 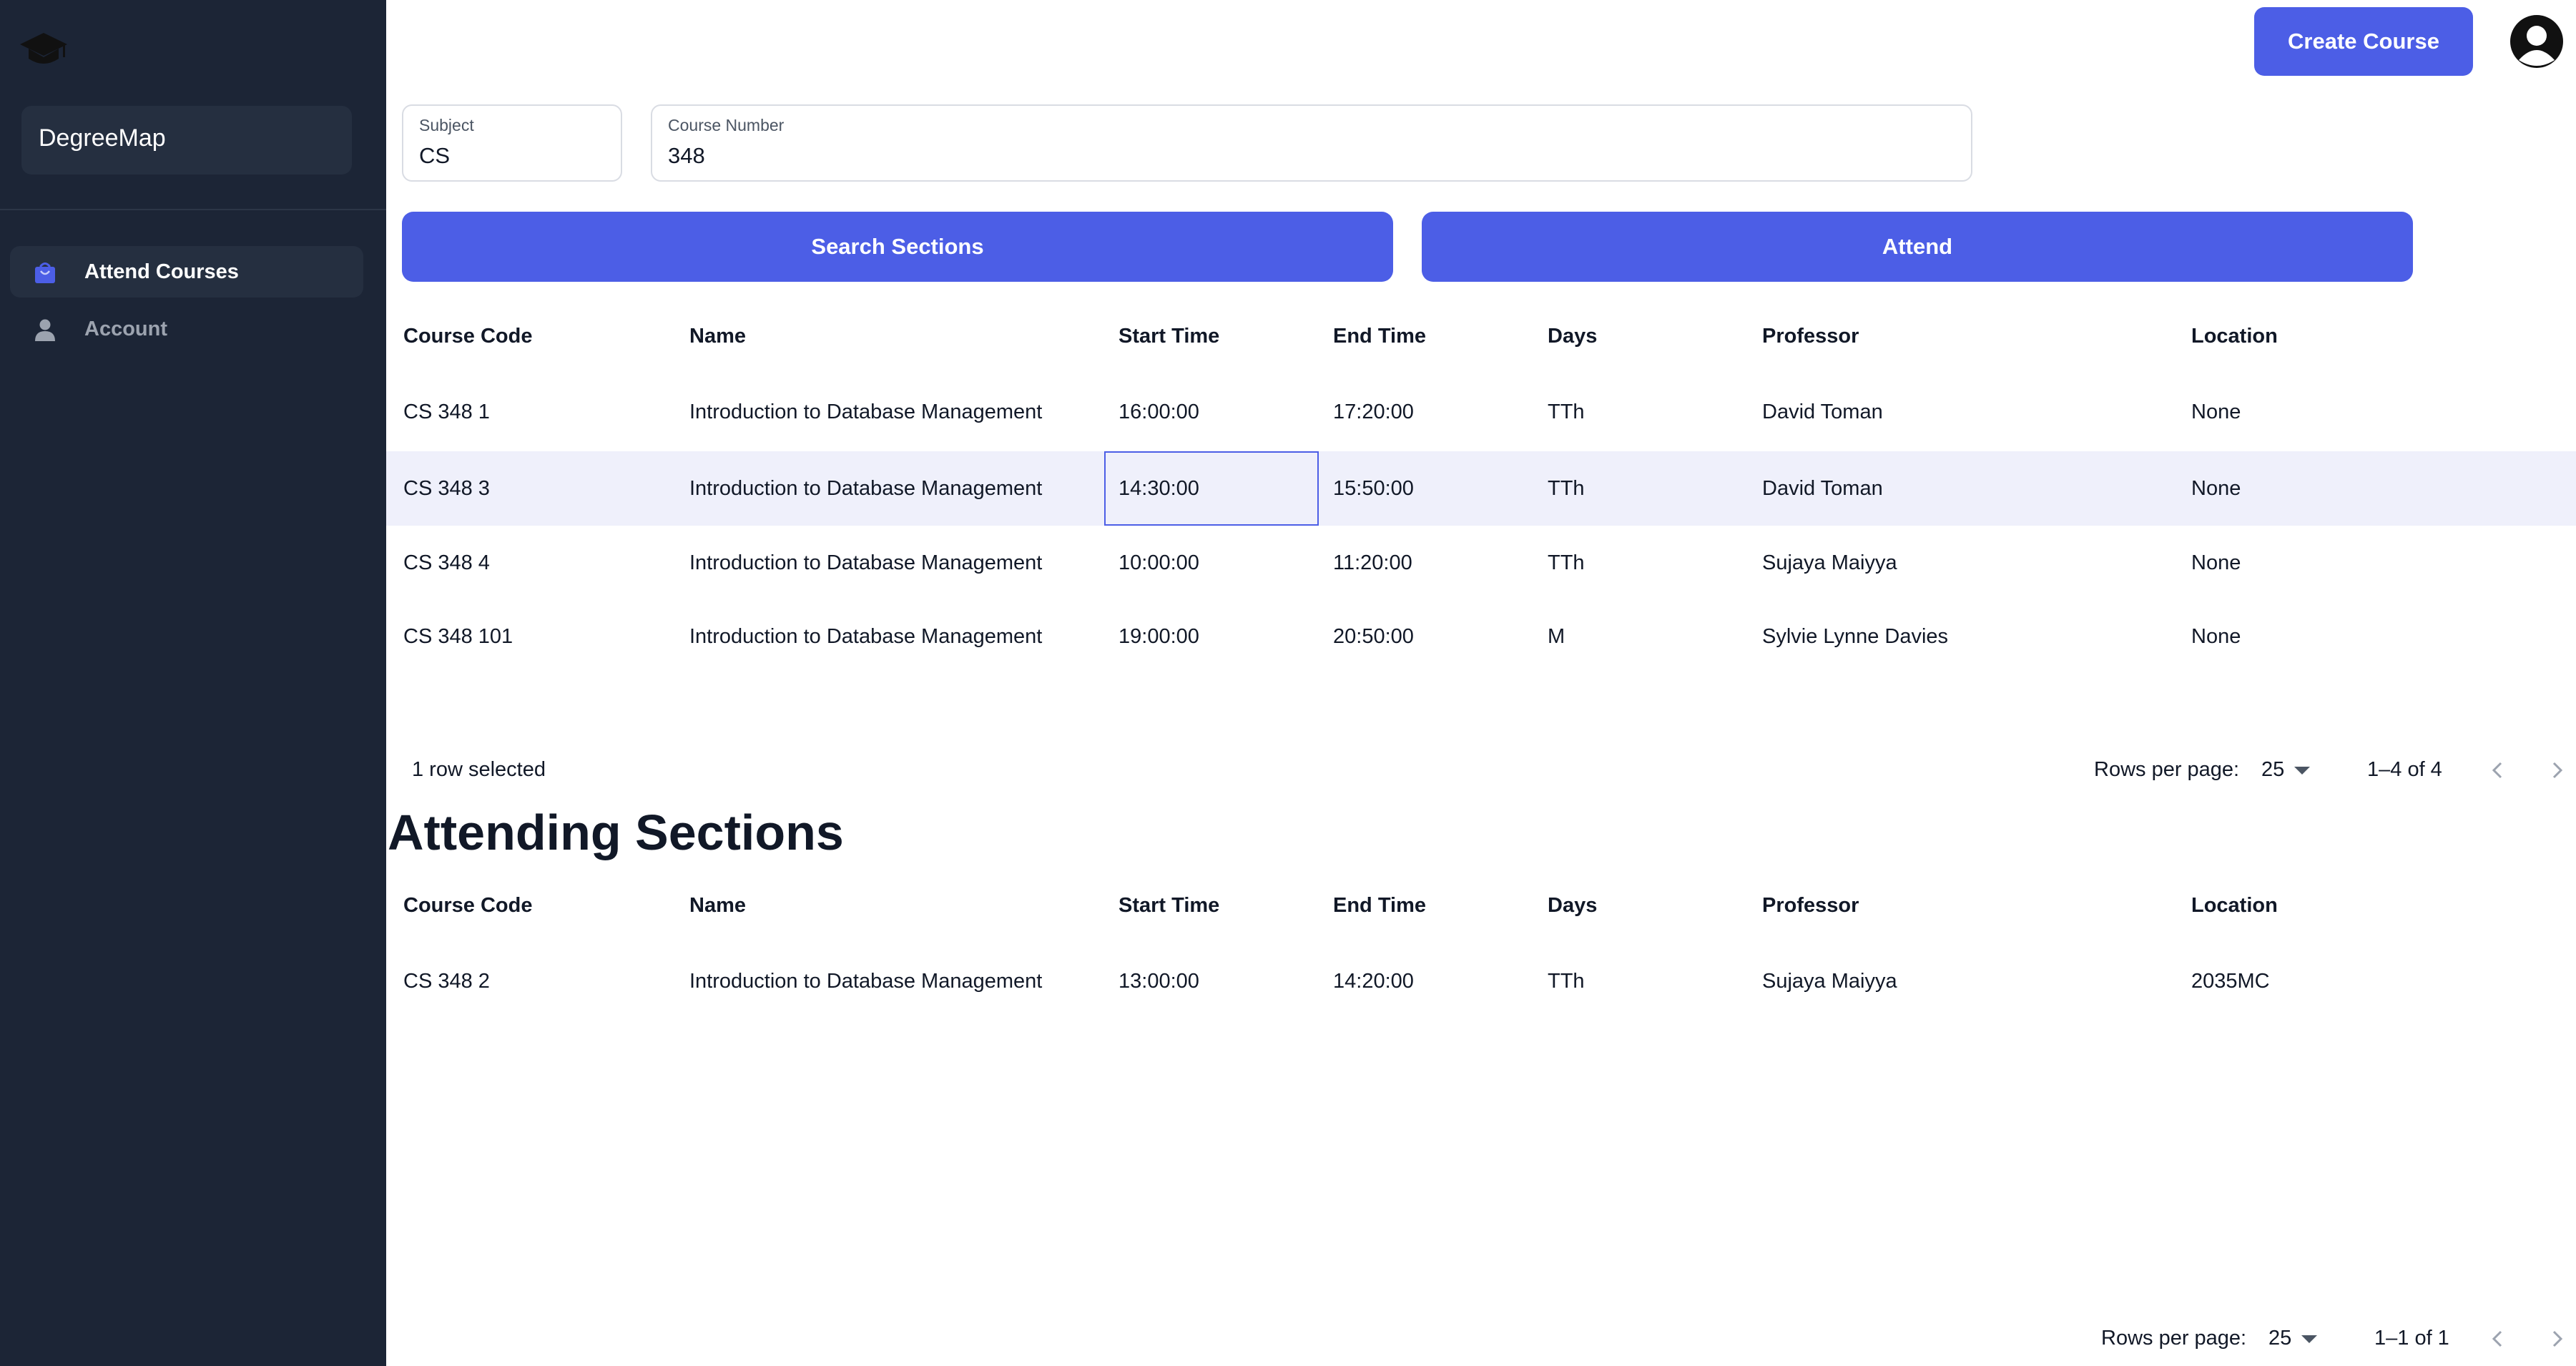 What do you see at coordinates (1312, 143) in the screenshot?
I see `course-number-field: Course Number 348` at bounding box center [1312, 143].